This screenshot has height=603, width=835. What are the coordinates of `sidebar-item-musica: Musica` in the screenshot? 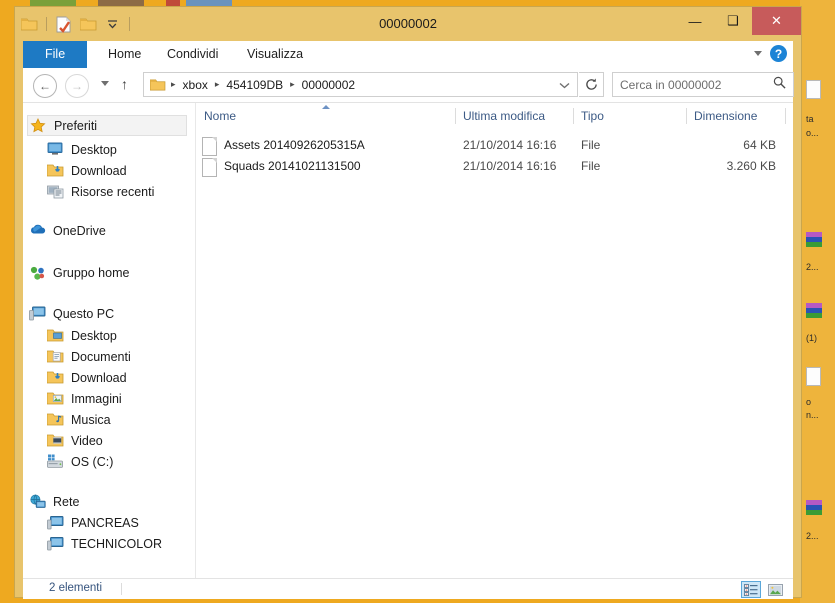 It's located at (78, 419).